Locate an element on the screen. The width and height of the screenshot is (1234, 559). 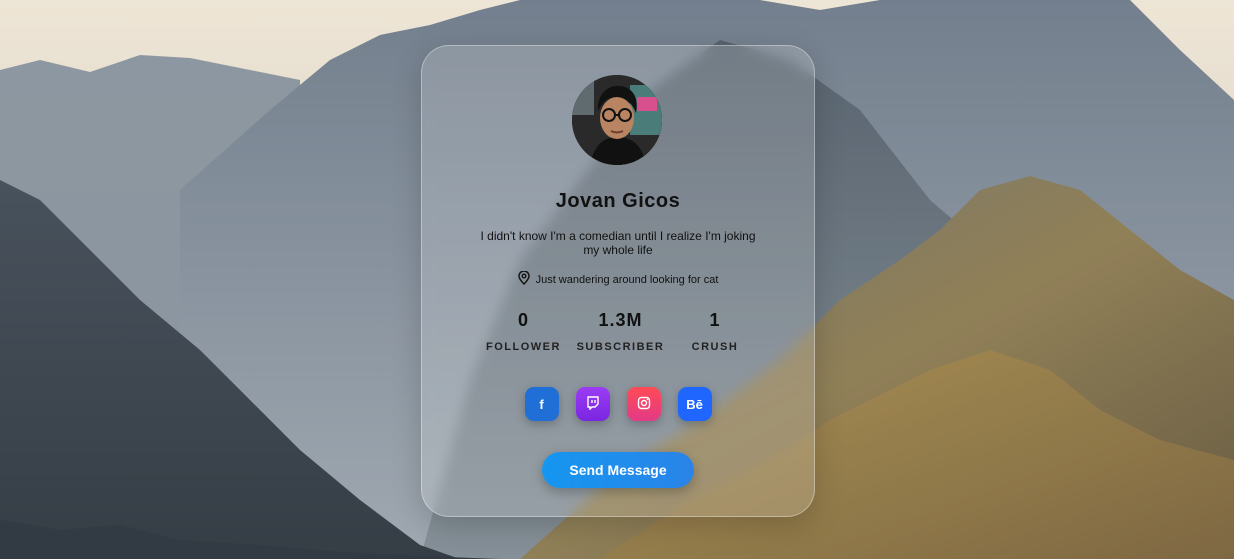
behance-icon: Bē is located at coordinates (694, 404).